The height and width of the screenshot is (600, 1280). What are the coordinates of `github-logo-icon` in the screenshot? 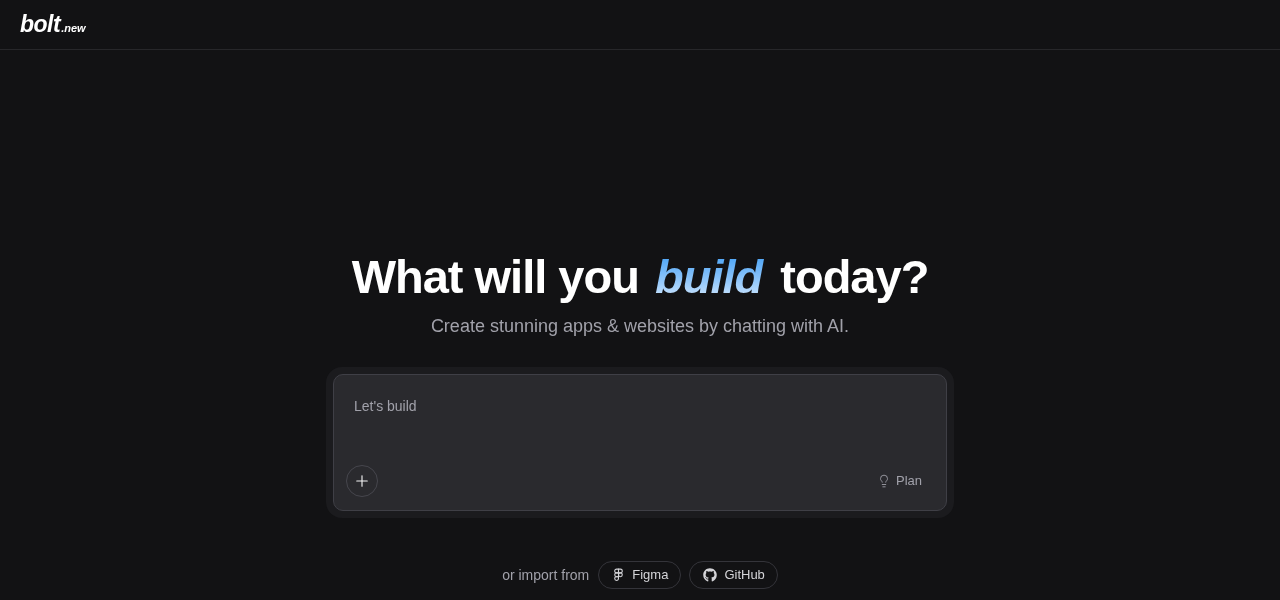 It's located at (710, 574).